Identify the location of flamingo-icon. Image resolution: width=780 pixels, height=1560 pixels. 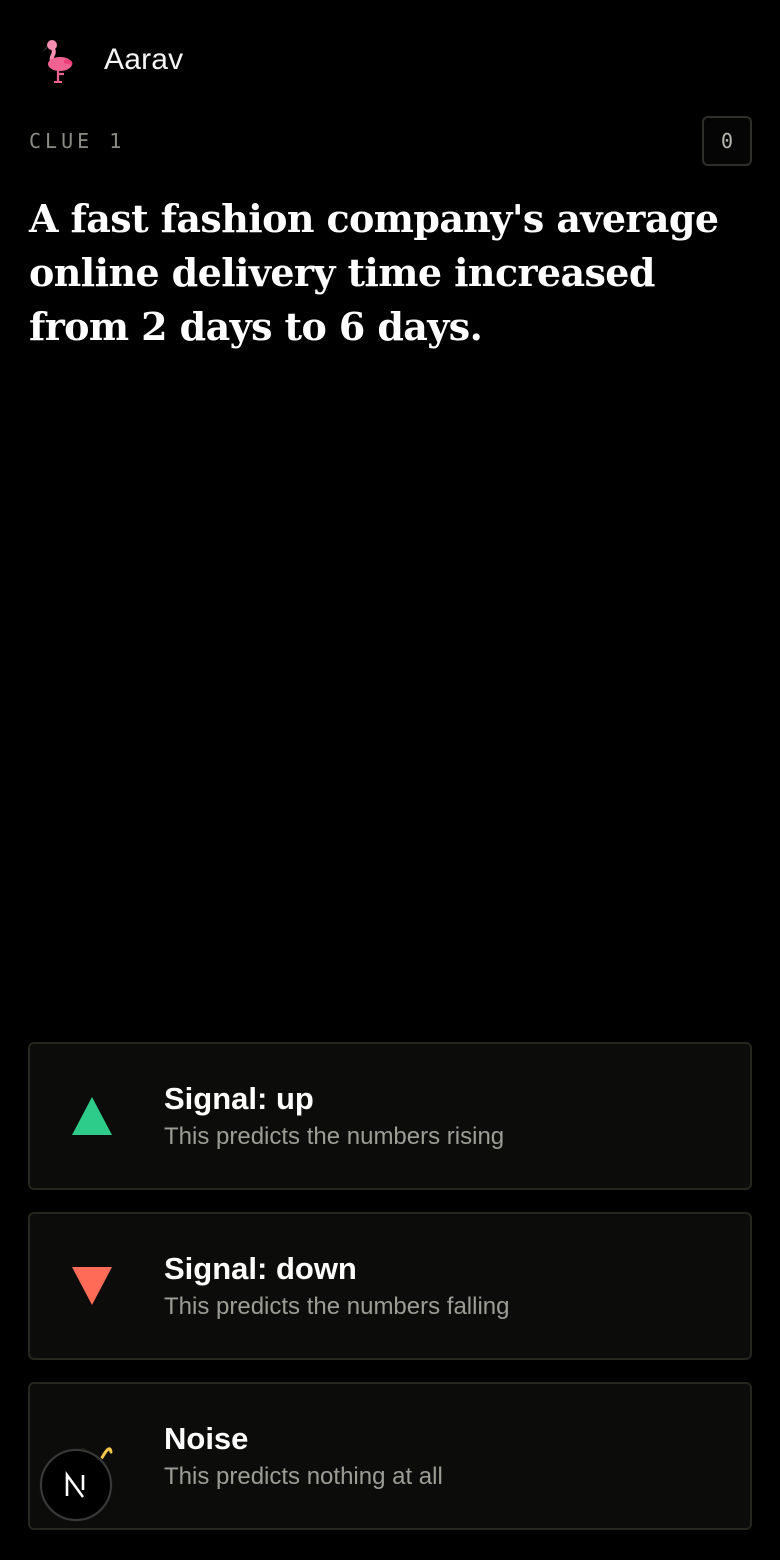
(58, 60).